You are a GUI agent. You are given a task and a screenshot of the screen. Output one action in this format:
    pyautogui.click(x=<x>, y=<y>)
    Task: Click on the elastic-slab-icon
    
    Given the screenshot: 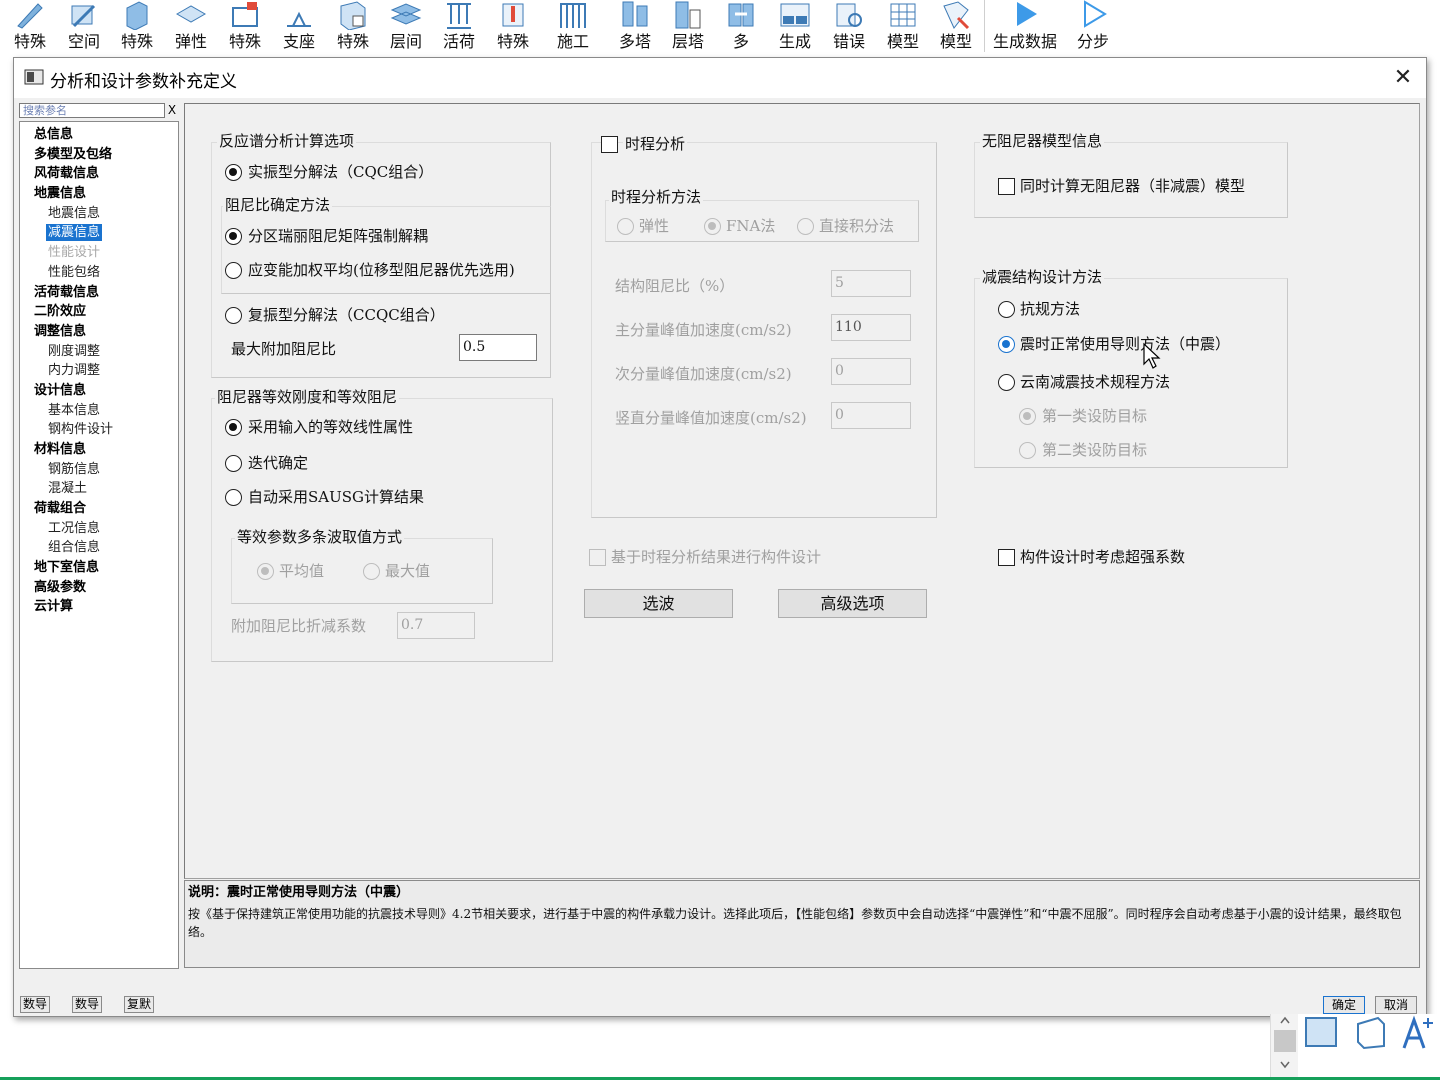 What is the action you would take?
    pyautogui.click(x=191, y=14)
    